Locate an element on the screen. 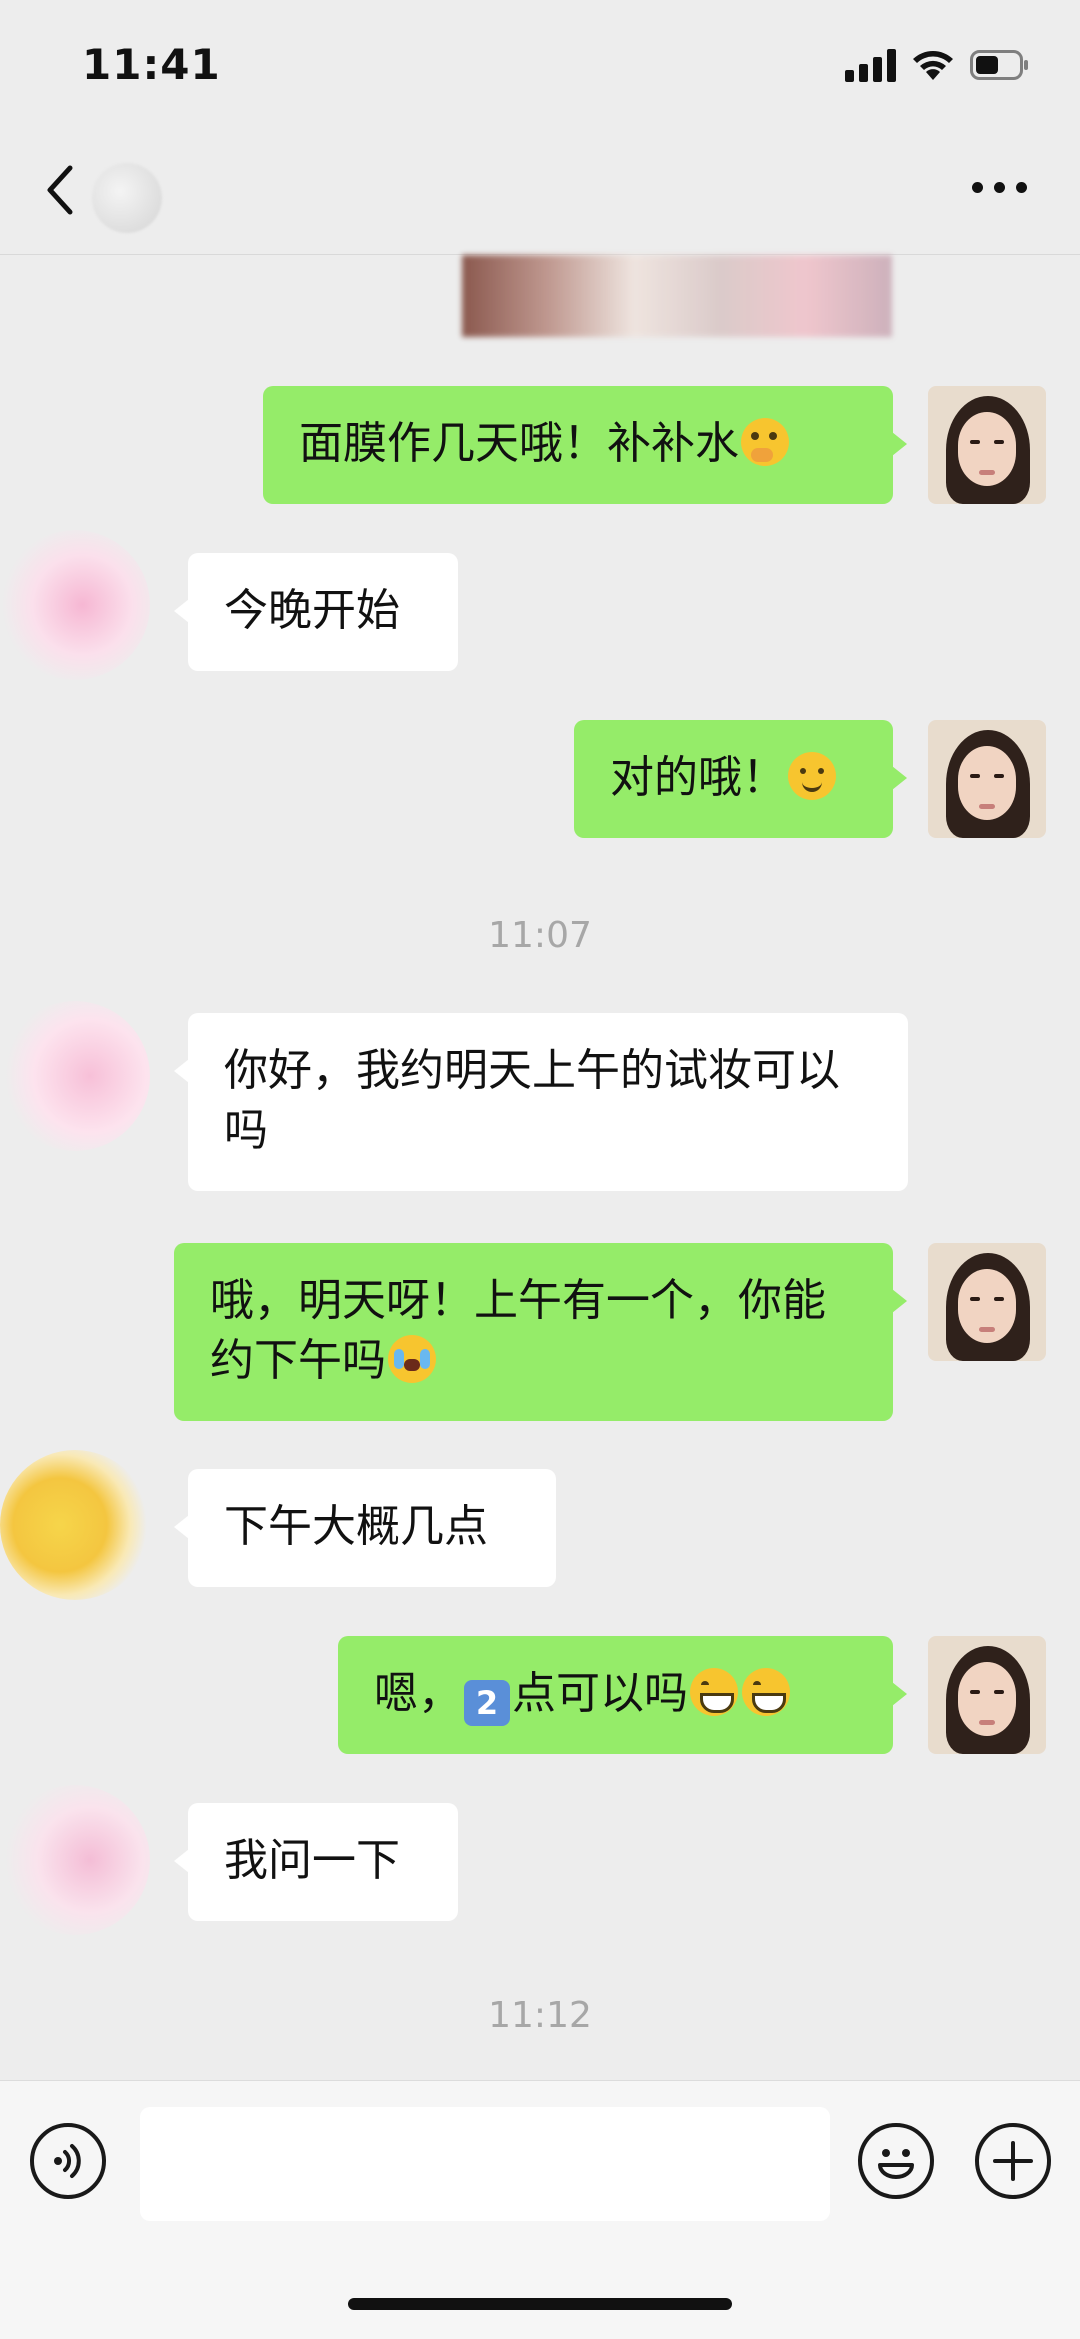 The width and height of the screenshot is (1080, 2339). message-bubble-sent: 哦，明天呀！上午有一个，你能约下午吗 is located at coordinates (540, 1332).